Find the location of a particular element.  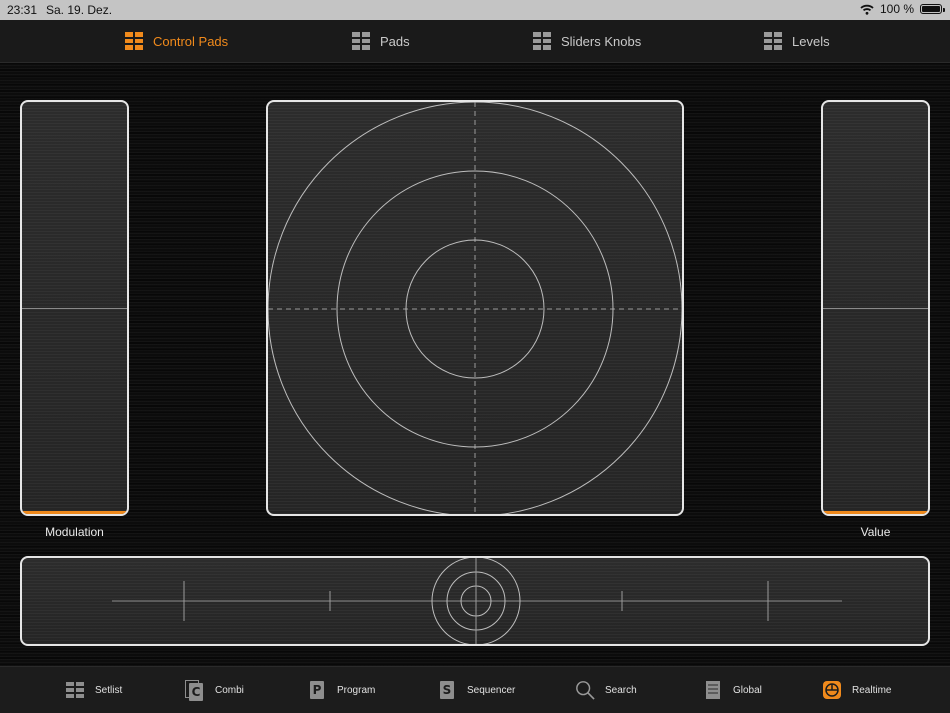

nav-setlist: Setlist is located at coordinates (93, 690).